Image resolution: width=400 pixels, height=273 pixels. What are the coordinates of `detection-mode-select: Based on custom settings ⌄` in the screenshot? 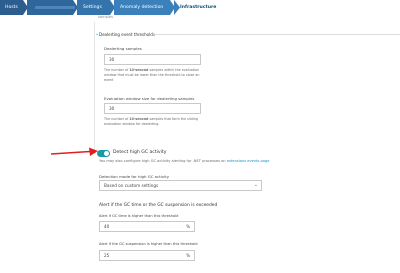 It's located at (180, 185).